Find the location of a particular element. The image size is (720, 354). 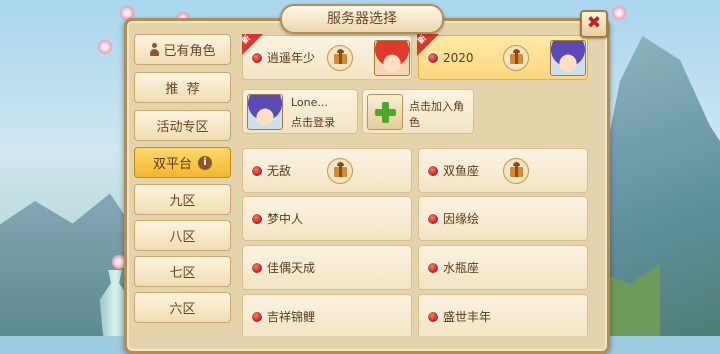

recent-server-card: 新 逍遥年少 is located at coordinates (327, 57).